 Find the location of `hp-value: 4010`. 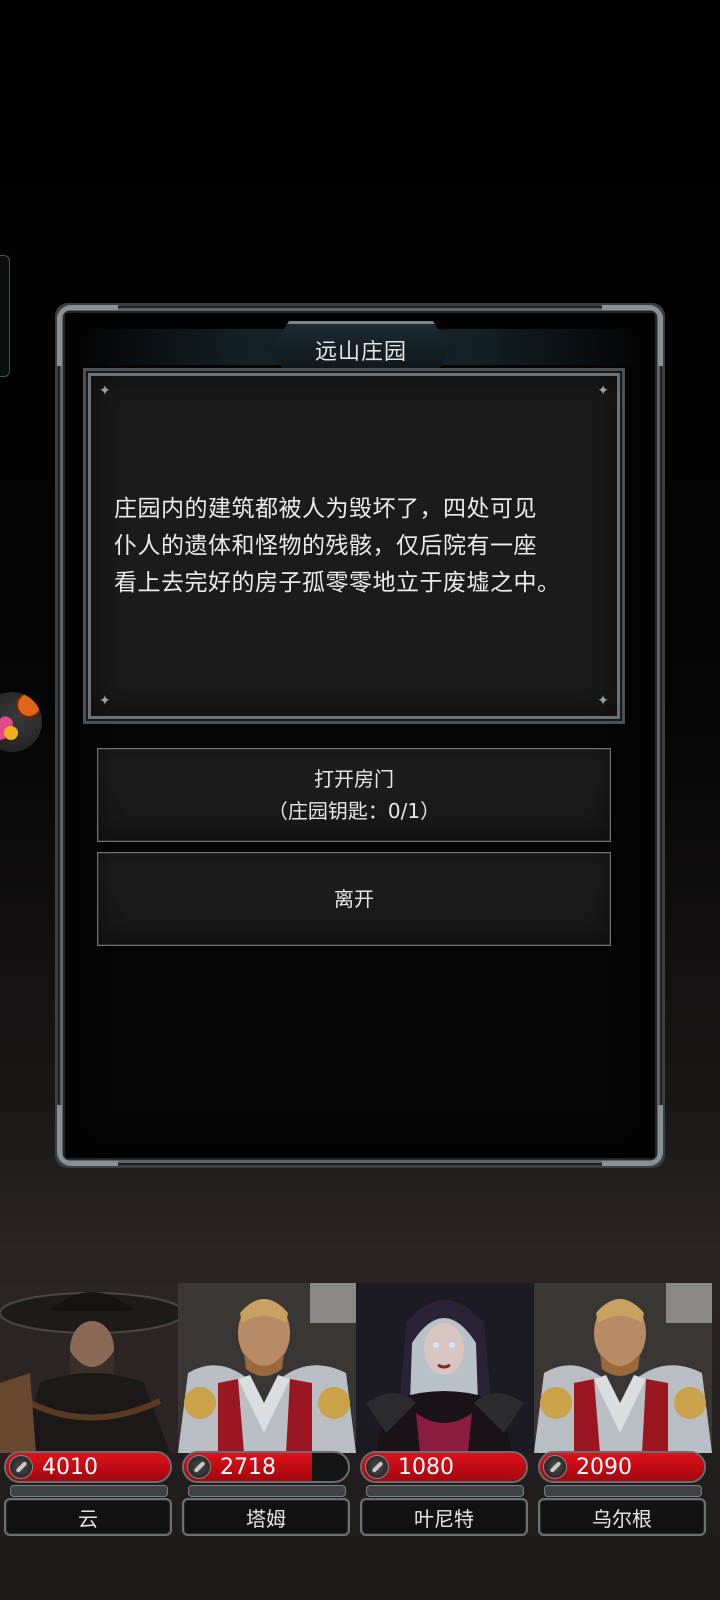

hp-value: 4010 is located at coordinates (70, 1467).